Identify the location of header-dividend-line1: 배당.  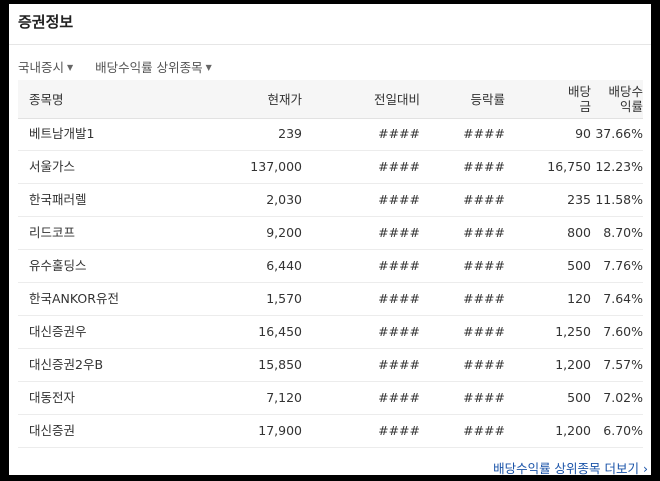
(579, 91).